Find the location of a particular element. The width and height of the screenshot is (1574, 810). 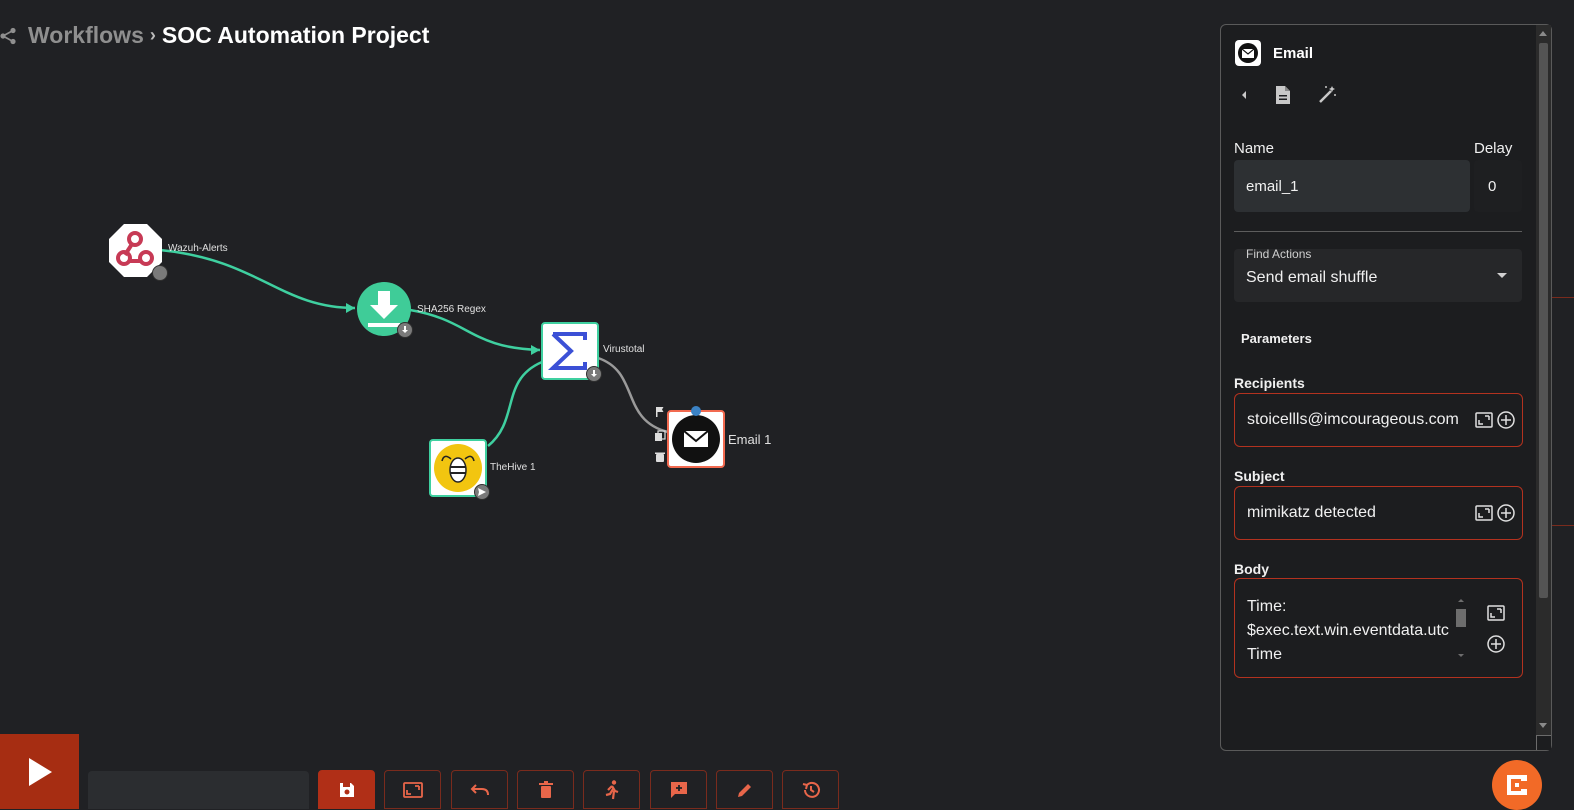

breadcrumb: Workflows › SOC Automation Project is located at coordinates (214, 35).